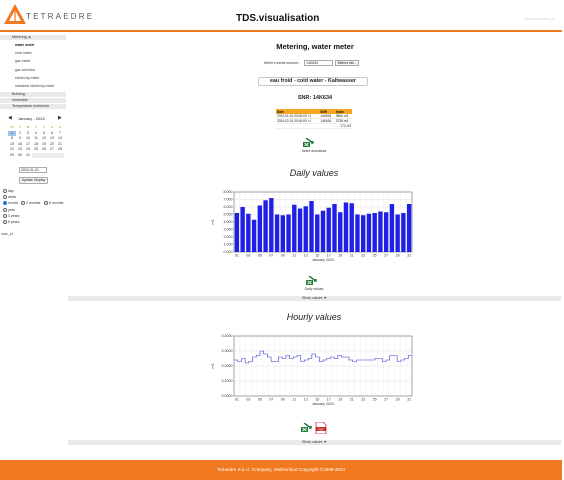 The height and width of the screenshot is (480, 564). What do you see at coordinates (36, 133) in the screenshot?
I see `calendar-day: 4` at bounding box center [36, 133].